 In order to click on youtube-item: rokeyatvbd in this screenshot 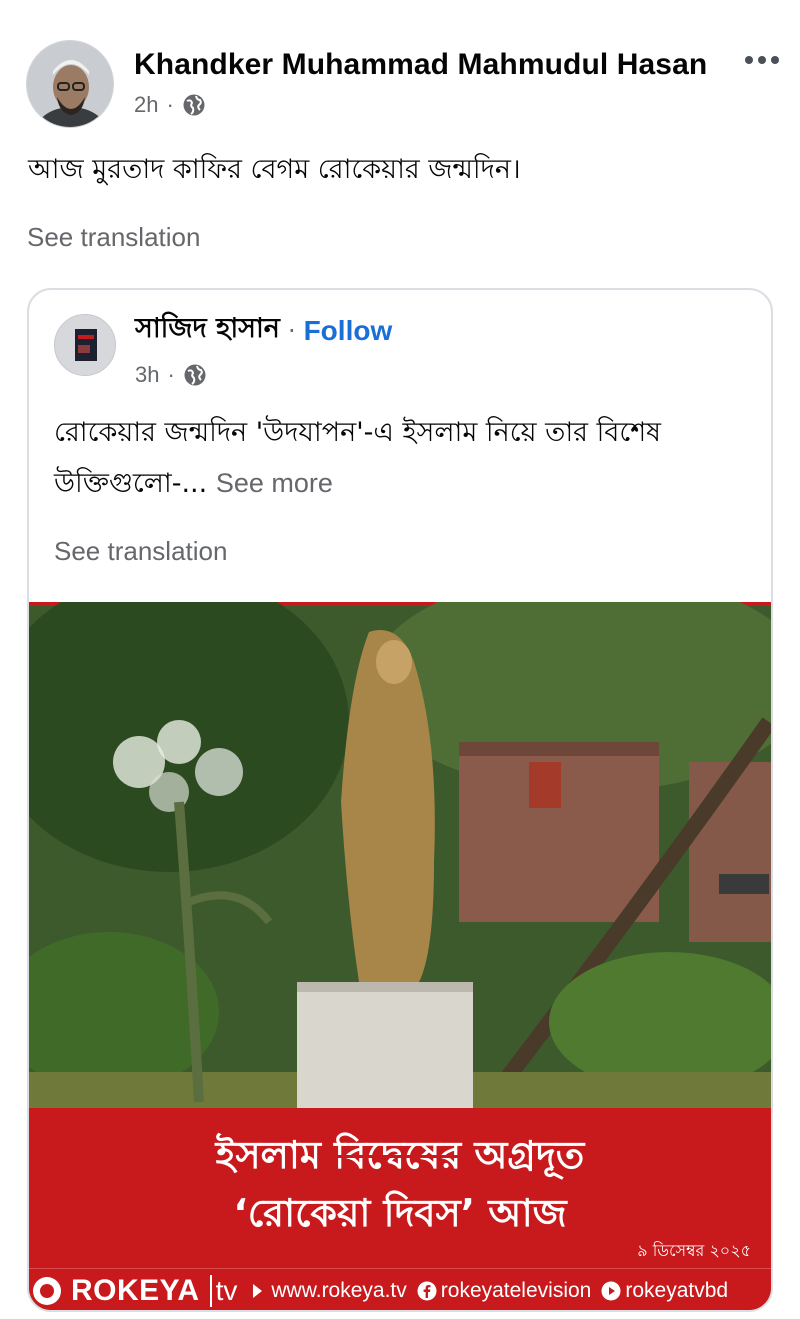, I will do `click(664, 1291)`.